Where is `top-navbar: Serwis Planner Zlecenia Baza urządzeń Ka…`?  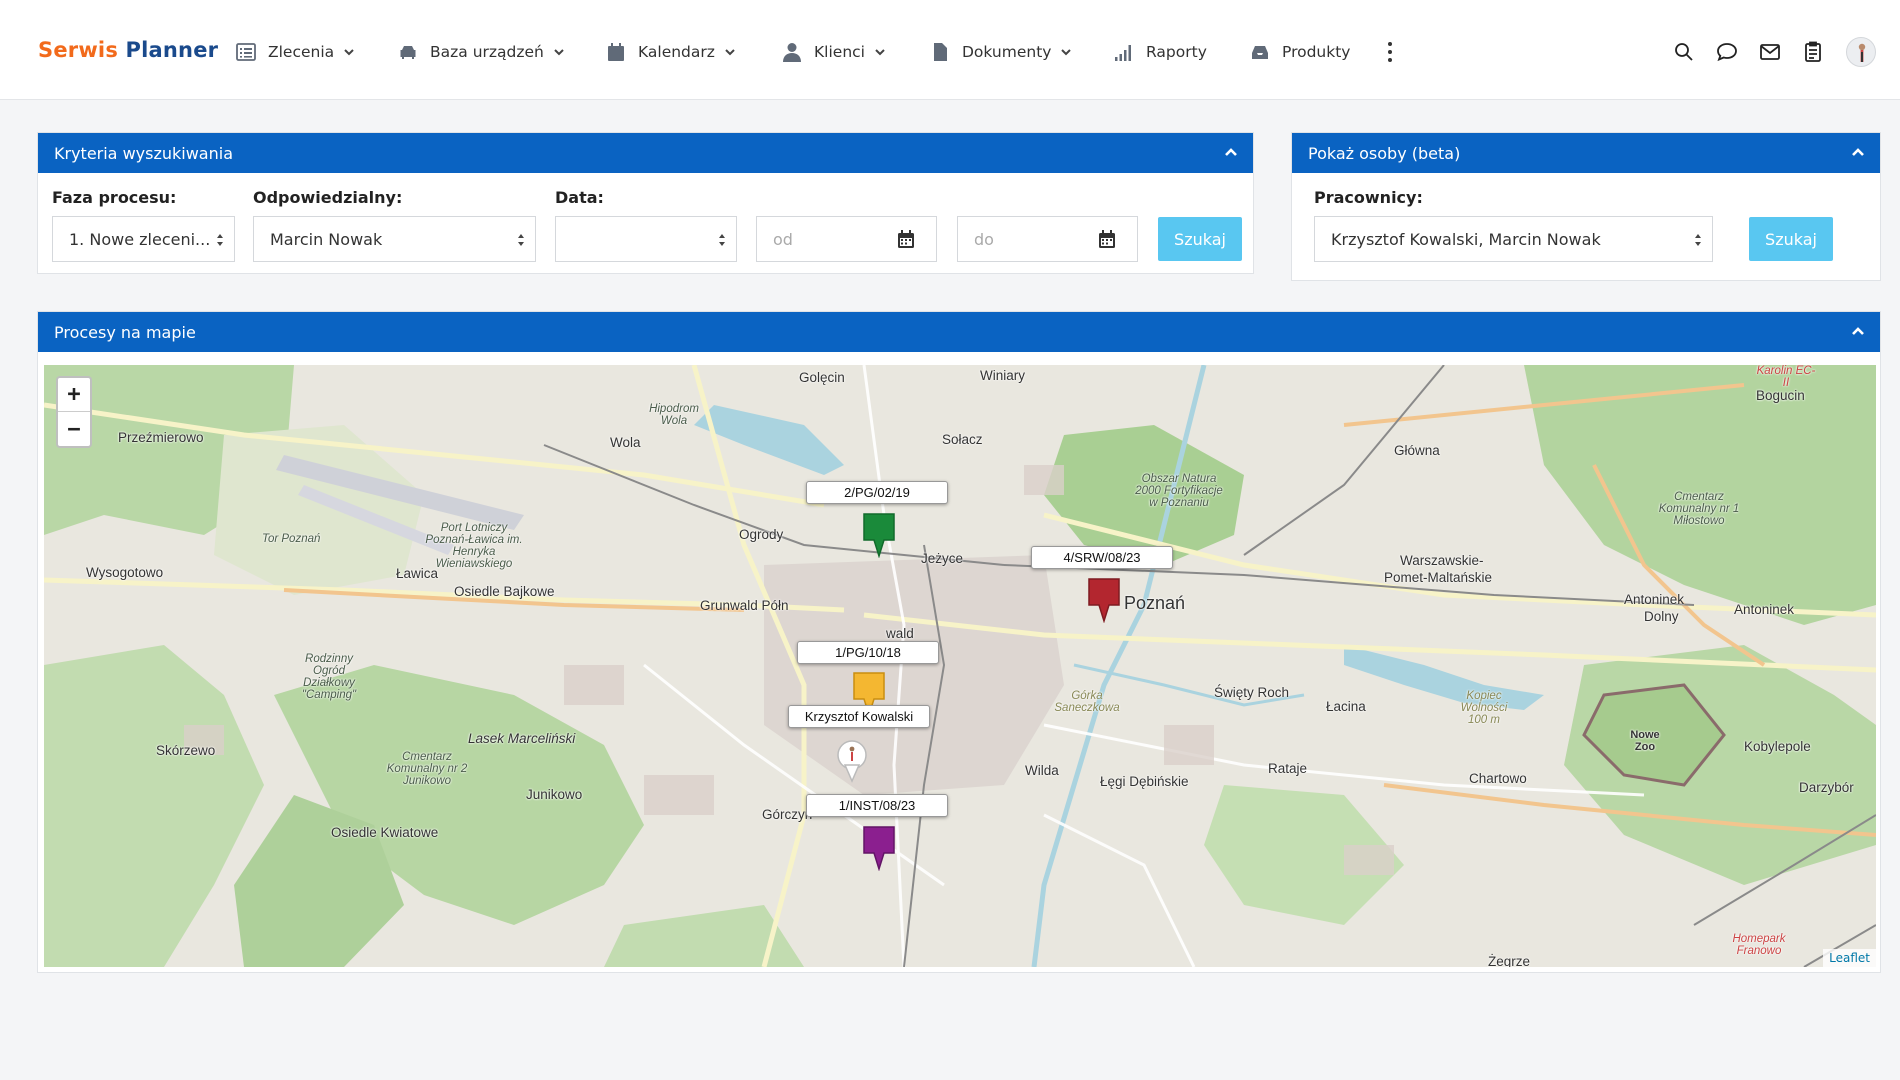 top-navbar: Serwis Planner Zlecenia Baza urządzeń Ka… is located at coordinates (950, 50).